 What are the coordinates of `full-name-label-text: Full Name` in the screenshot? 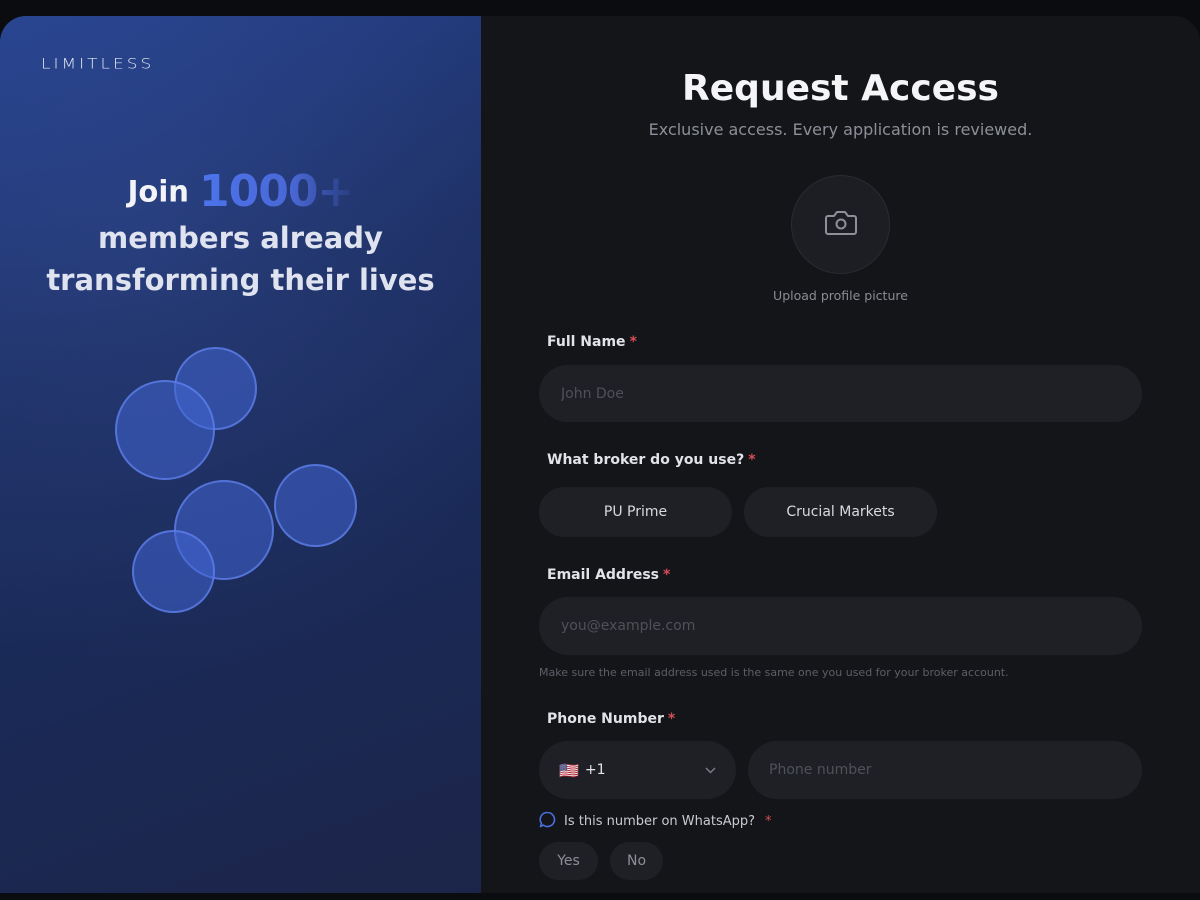 It's located at (586, 342).